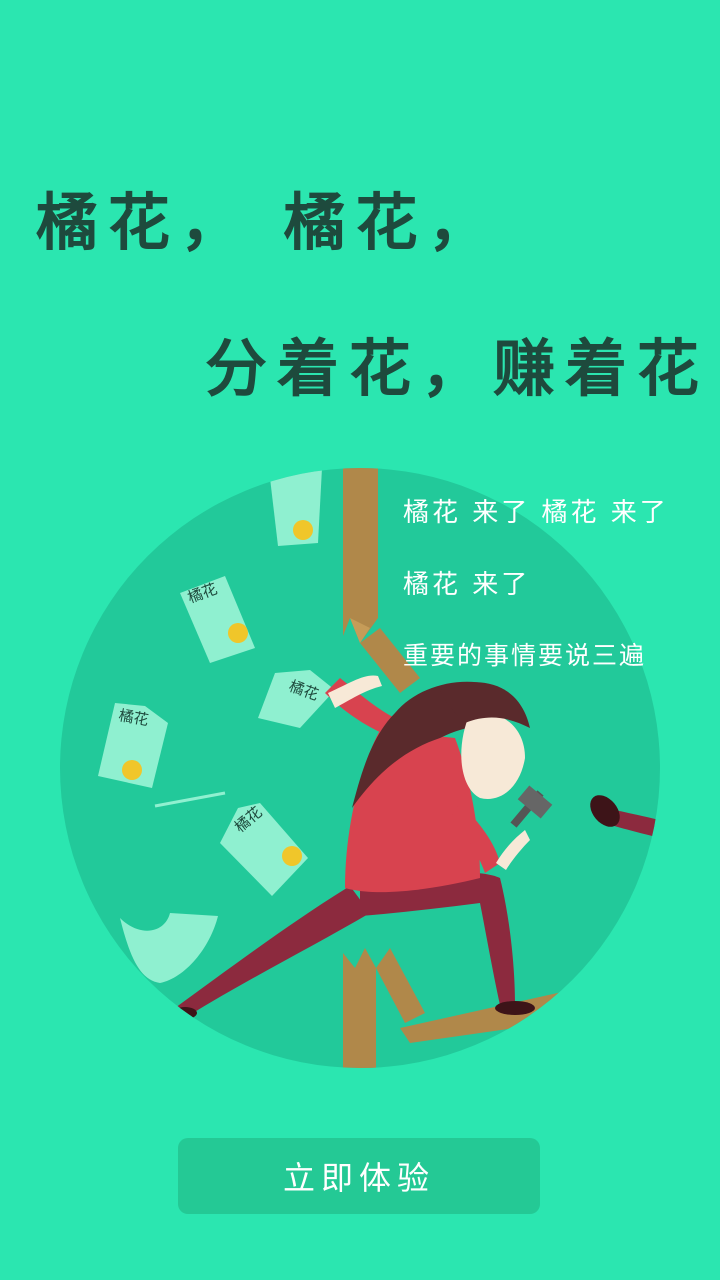 The height and width of the screenshot is (1280, 720). Describe the element at coordinates (264, 849) in the screenshot. I see `flying-paper-5: 橘花` at that location.